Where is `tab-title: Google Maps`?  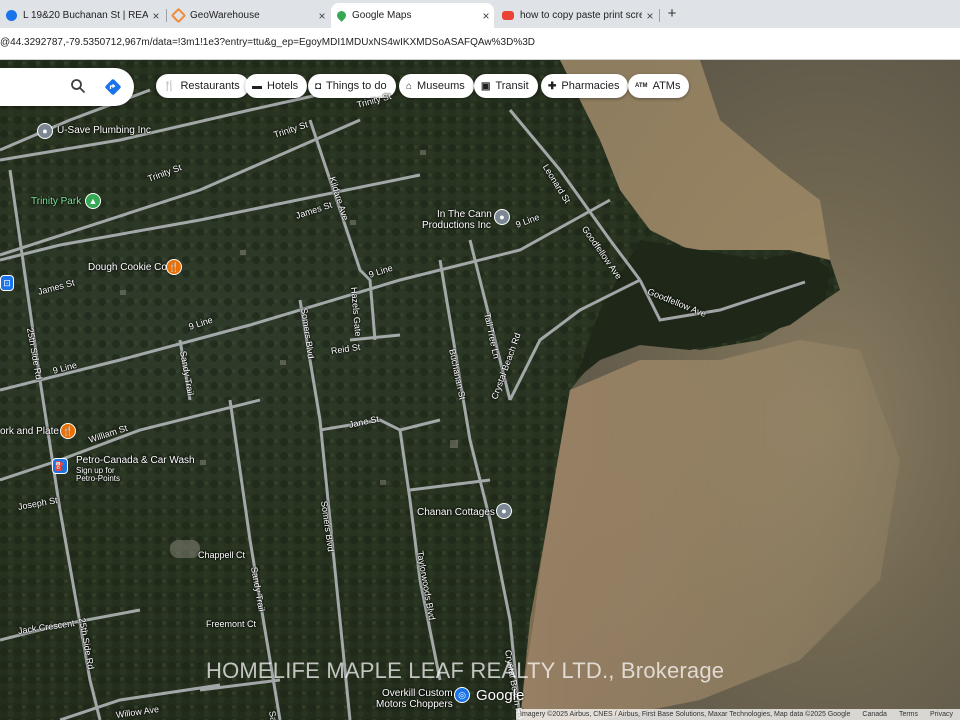 tab-title: Google Maps is located at coordinates (382, 15).